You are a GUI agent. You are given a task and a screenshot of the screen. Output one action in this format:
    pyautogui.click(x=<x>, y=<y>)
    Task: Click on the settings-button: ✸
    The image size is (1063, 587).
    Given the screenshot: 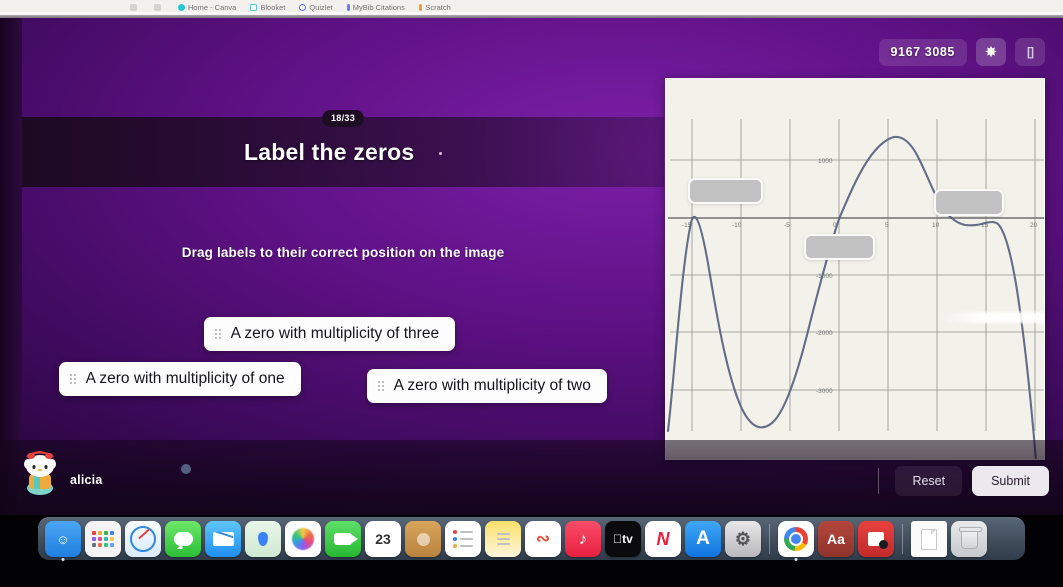 What is the action you would take?
    pyautogui.click(x=991, y=52)
    